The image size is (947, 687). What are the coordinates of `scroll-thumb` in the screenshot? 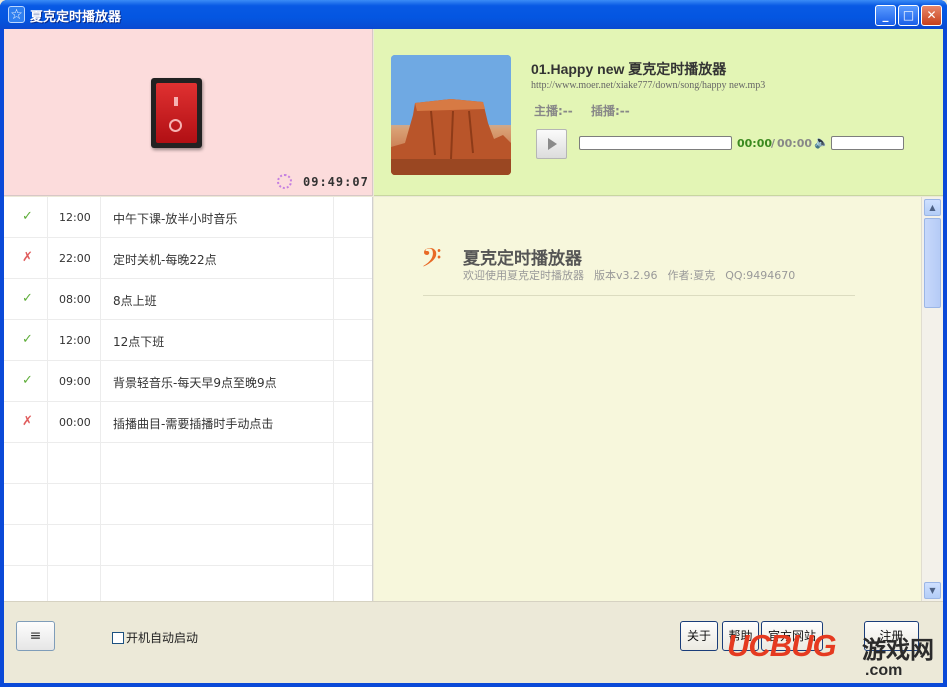 It's located at (932, 263).